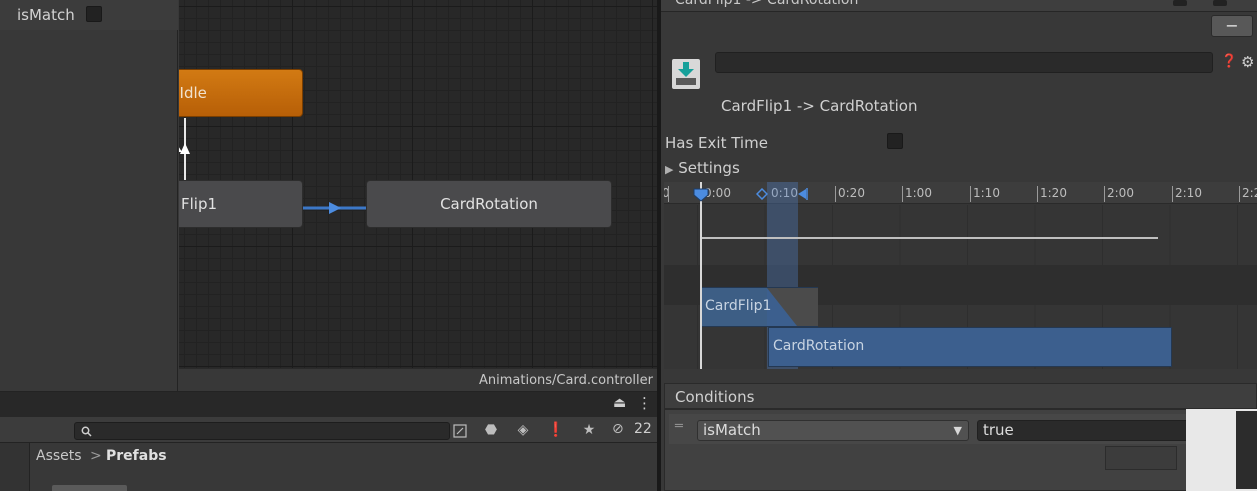 Image resolution: width=1257 pixels, height=491 pixels. I want to click on parameter-label: isMatch, so click(46, 15).